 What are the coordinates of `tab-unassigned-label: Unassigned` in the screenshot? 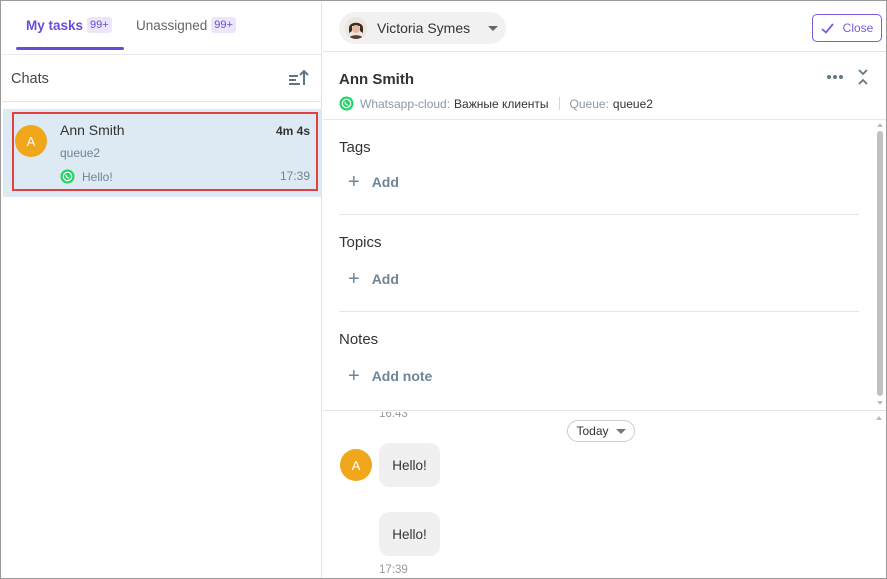 It's located at (172, 25).